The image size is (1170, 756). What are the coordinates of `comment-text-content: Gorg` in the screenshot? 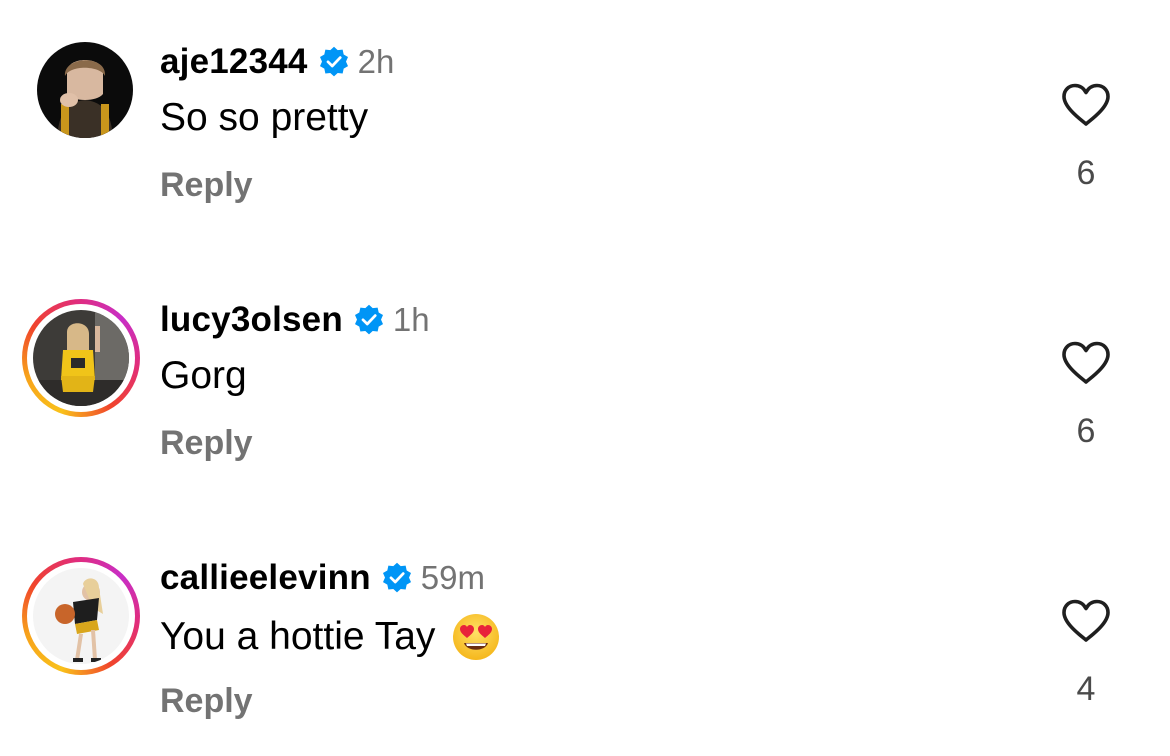 It's located at (203, 375).